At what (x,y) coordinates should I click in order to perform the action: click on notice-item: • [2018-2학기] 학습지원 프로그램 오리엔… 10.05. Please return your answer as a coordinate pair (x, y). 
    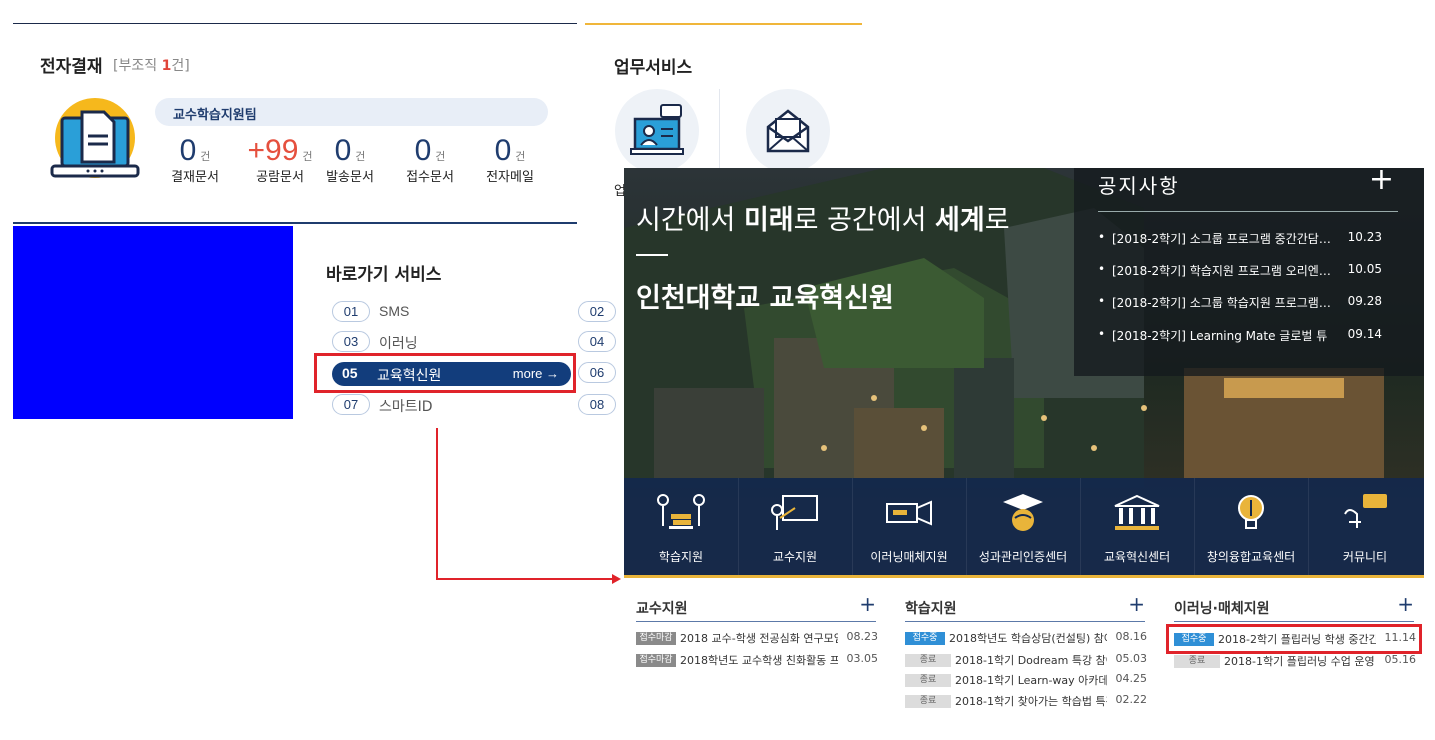
    Looking at the image, I should click on (1248, 270).